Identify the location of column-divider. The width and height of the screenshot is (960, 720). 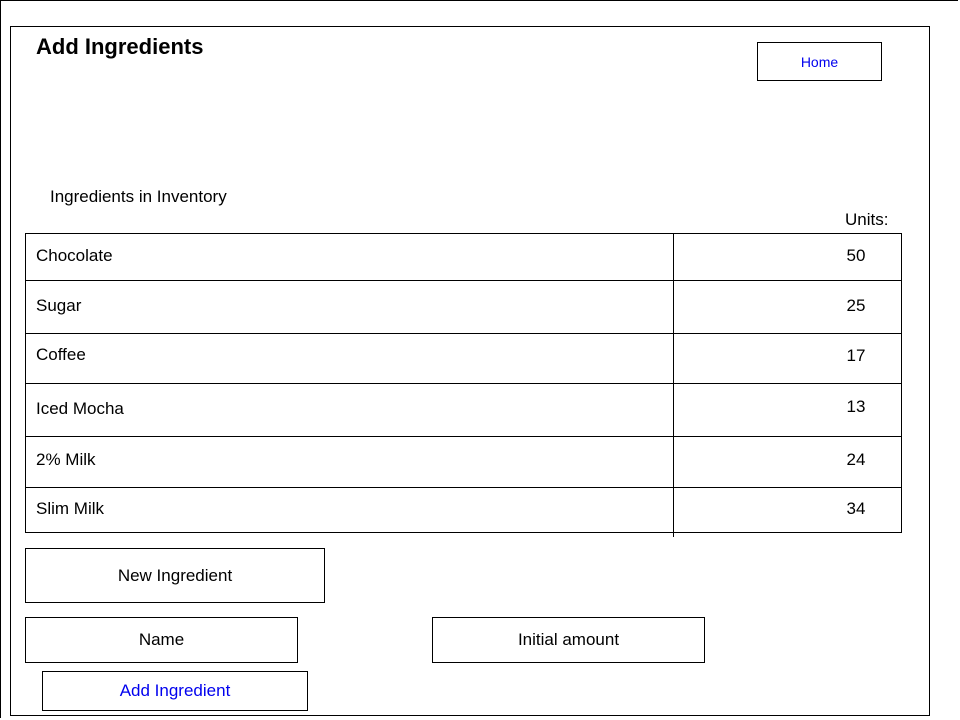
(673, 385).